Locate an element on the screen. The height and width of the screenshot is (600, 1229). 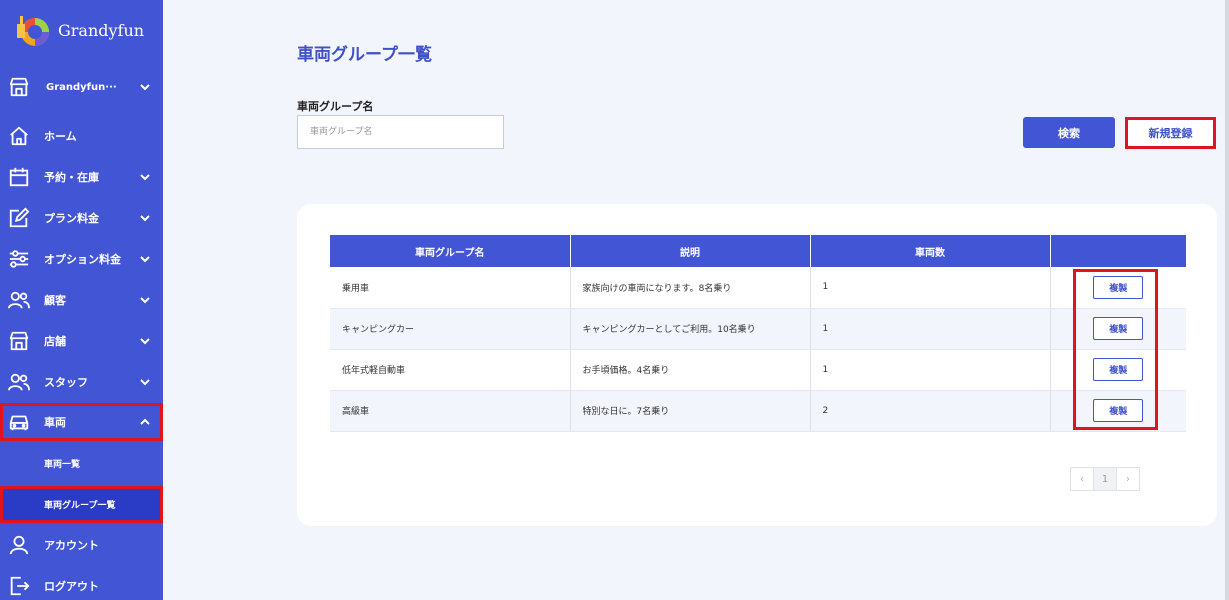
sliders-icon is located at coordinates (19, 259).